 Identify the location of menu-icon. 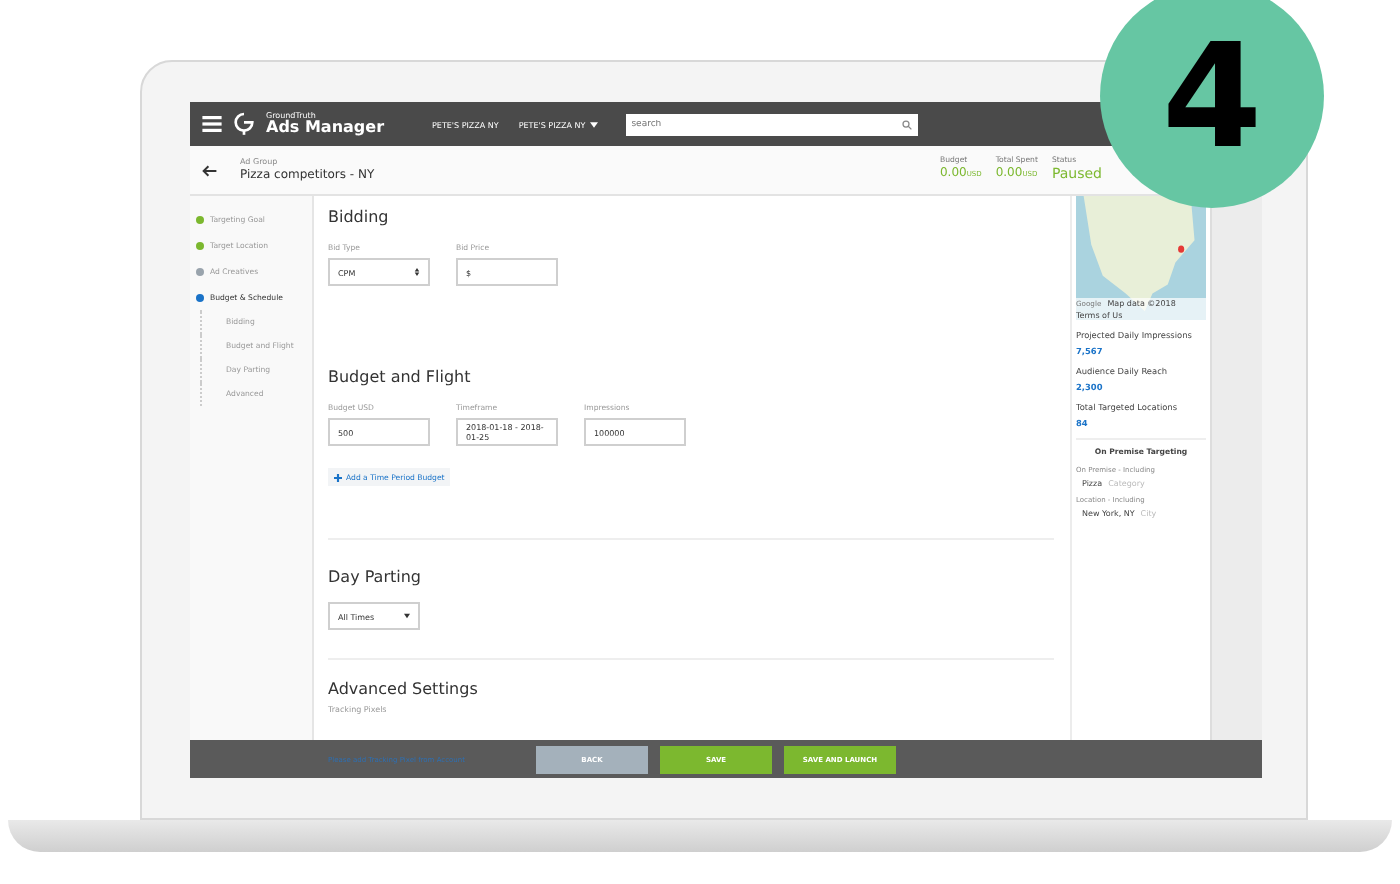
(212, 124).